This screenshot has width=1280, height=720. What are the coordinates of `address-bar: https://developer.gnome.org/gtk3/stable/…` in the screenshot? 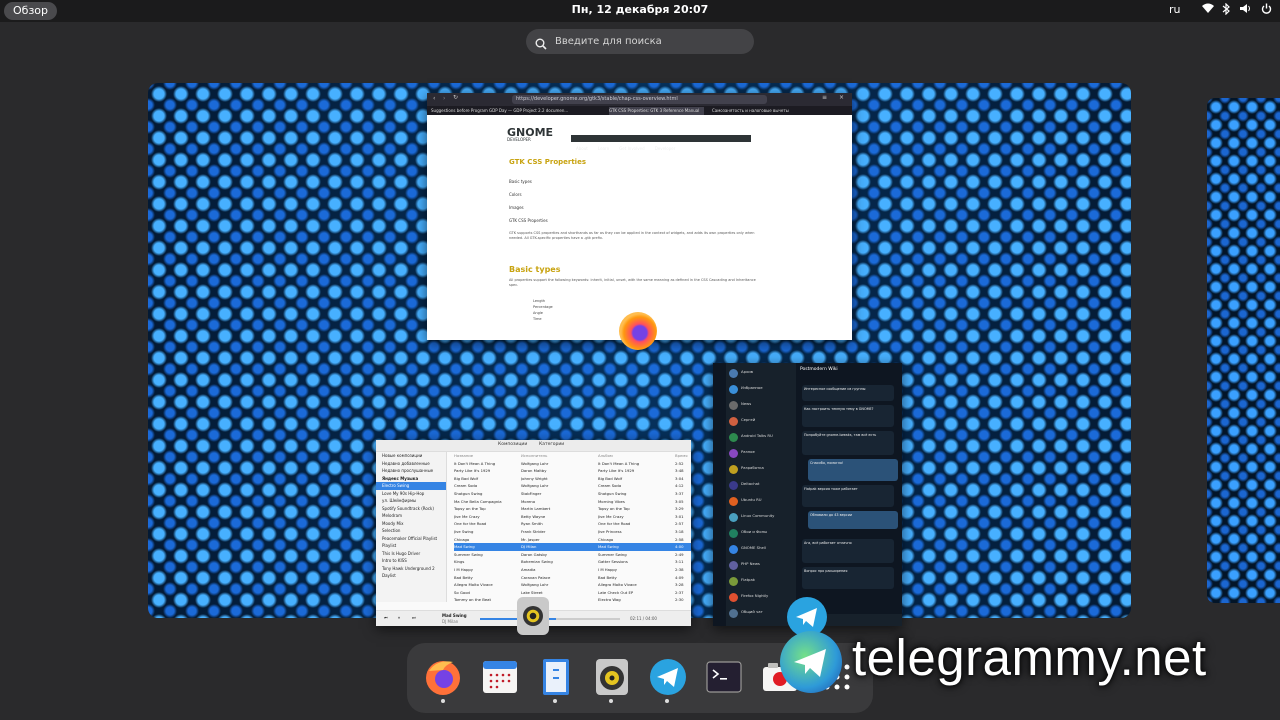 It's located at (639, 99).